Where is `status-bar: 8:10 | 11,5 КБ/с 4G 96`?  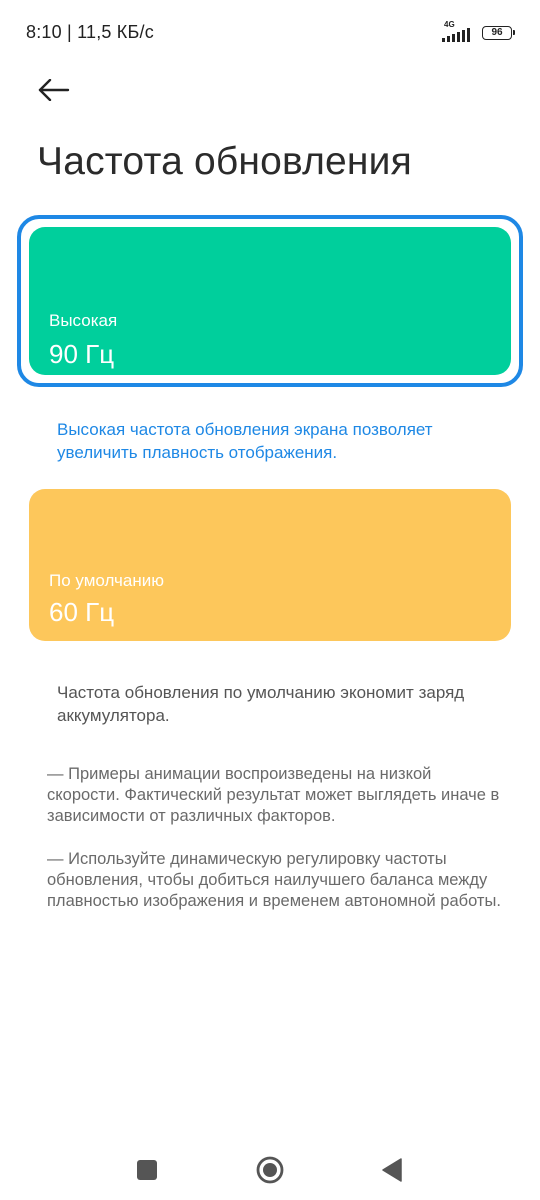
status-bar: 8:10 | 11,5 КБ/с 4G 96 is located at coordinates (270, 34).